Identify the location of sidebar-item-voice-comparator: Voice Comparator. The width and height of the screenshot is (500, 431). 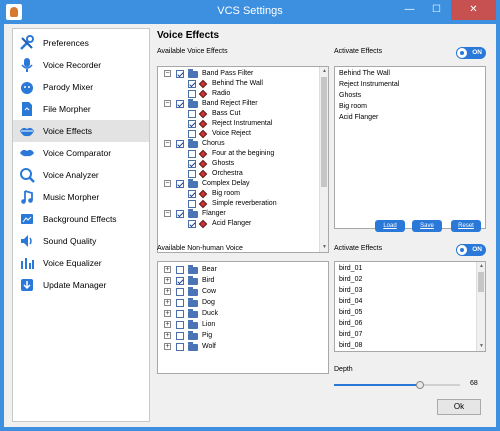
(81, 153).